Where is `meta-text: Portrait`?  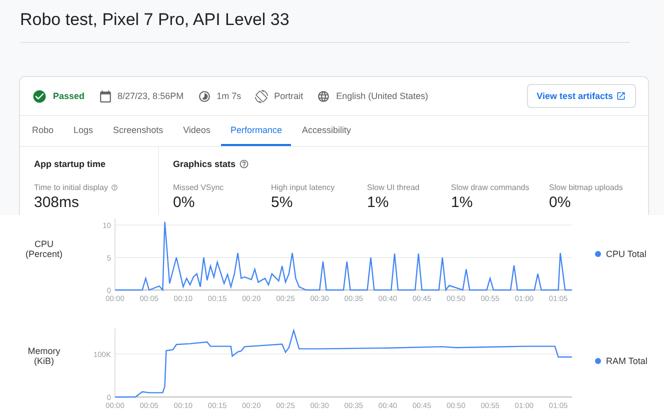
meta-text: Portrait is located at coordinates (289, 96).